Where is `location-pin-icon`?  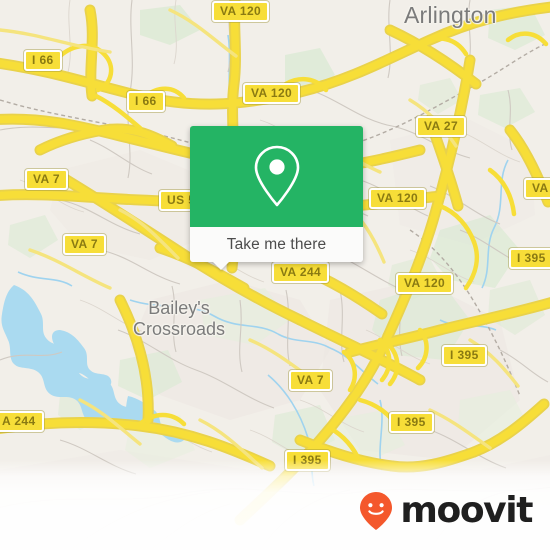 location-pin-icon is located at coordinates (276, 175).